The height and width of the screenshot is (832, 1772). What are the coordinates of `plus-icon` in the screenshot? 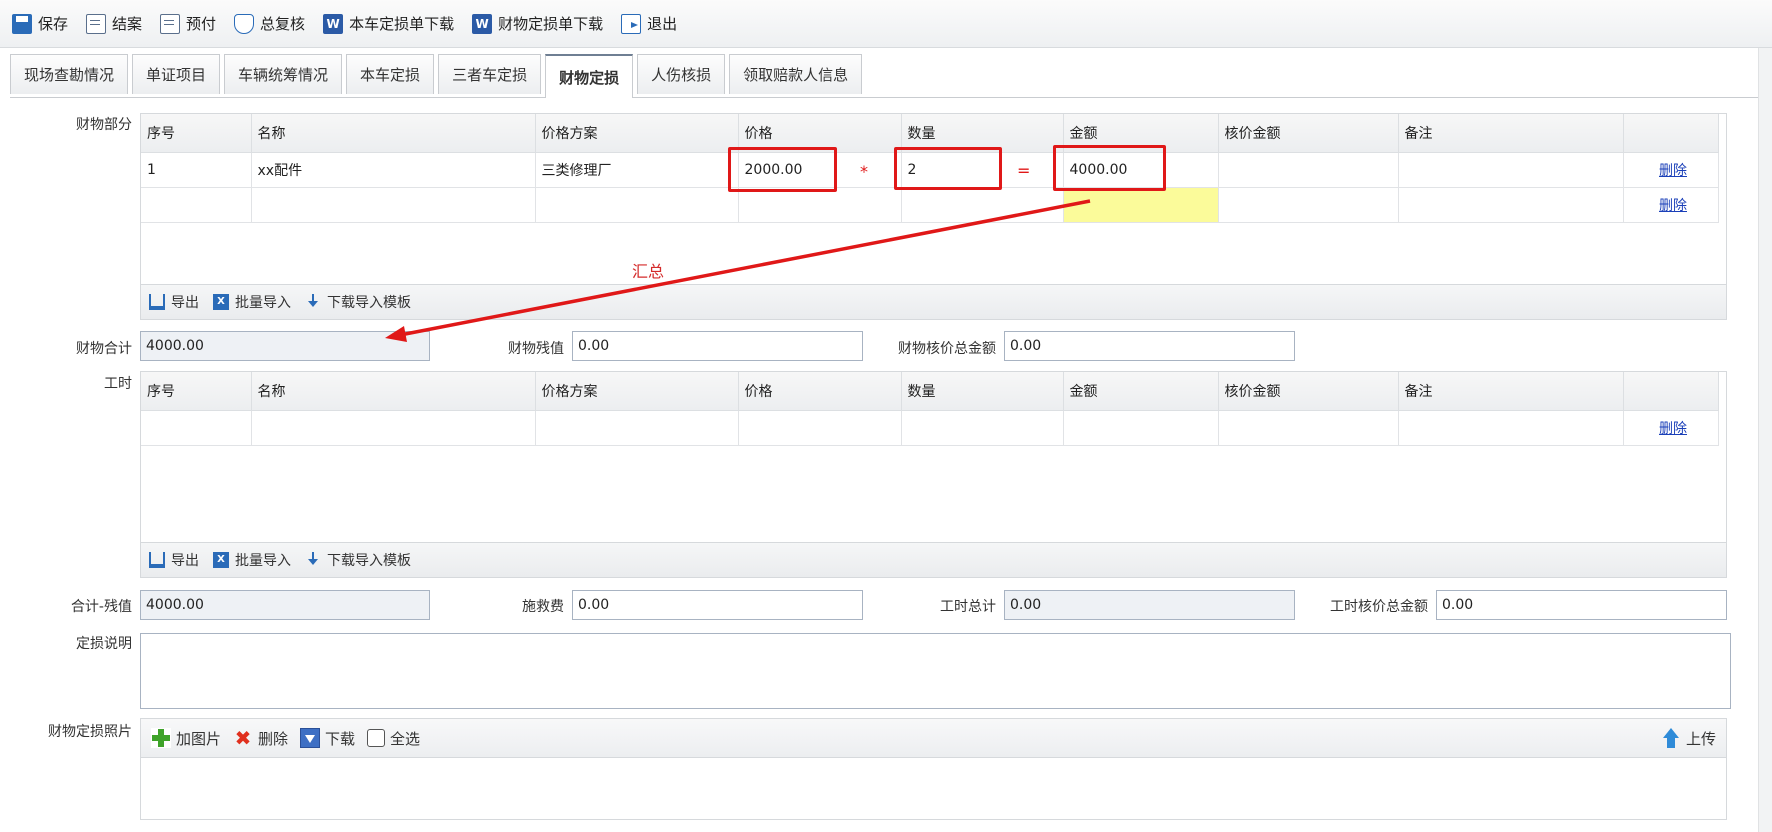 It's located at (161, 738).